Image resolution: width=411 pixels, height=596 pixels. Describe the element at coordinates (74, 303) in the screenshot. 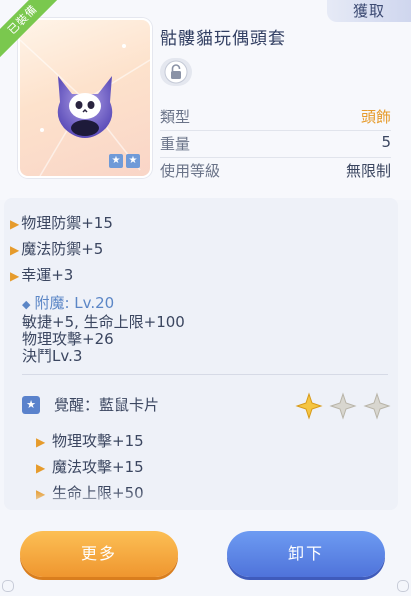

I see `enchant-label: 附魔: Lv.20` at that location.